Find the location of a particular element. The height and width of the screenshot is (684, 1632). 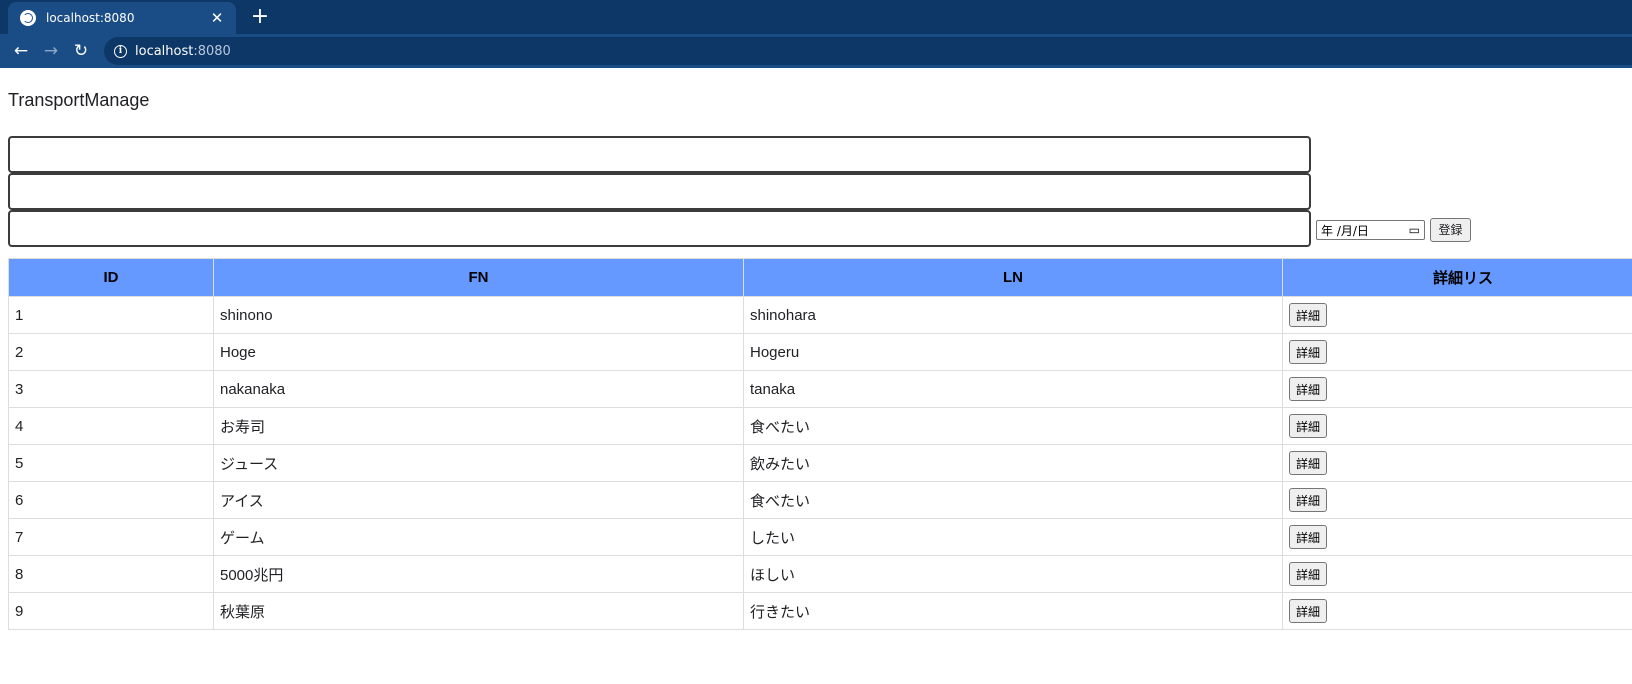

cell-fn: ジュース is located at coordinates (478, 463).